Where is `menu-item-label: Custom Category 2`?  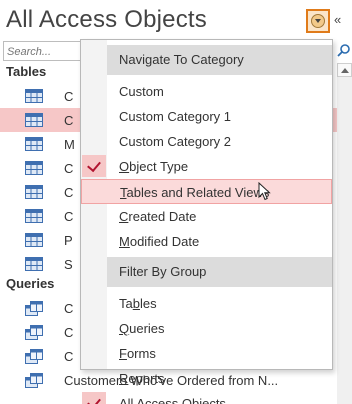
menu-item-label: Custom Category 2 is located at coordinates (175, 141).